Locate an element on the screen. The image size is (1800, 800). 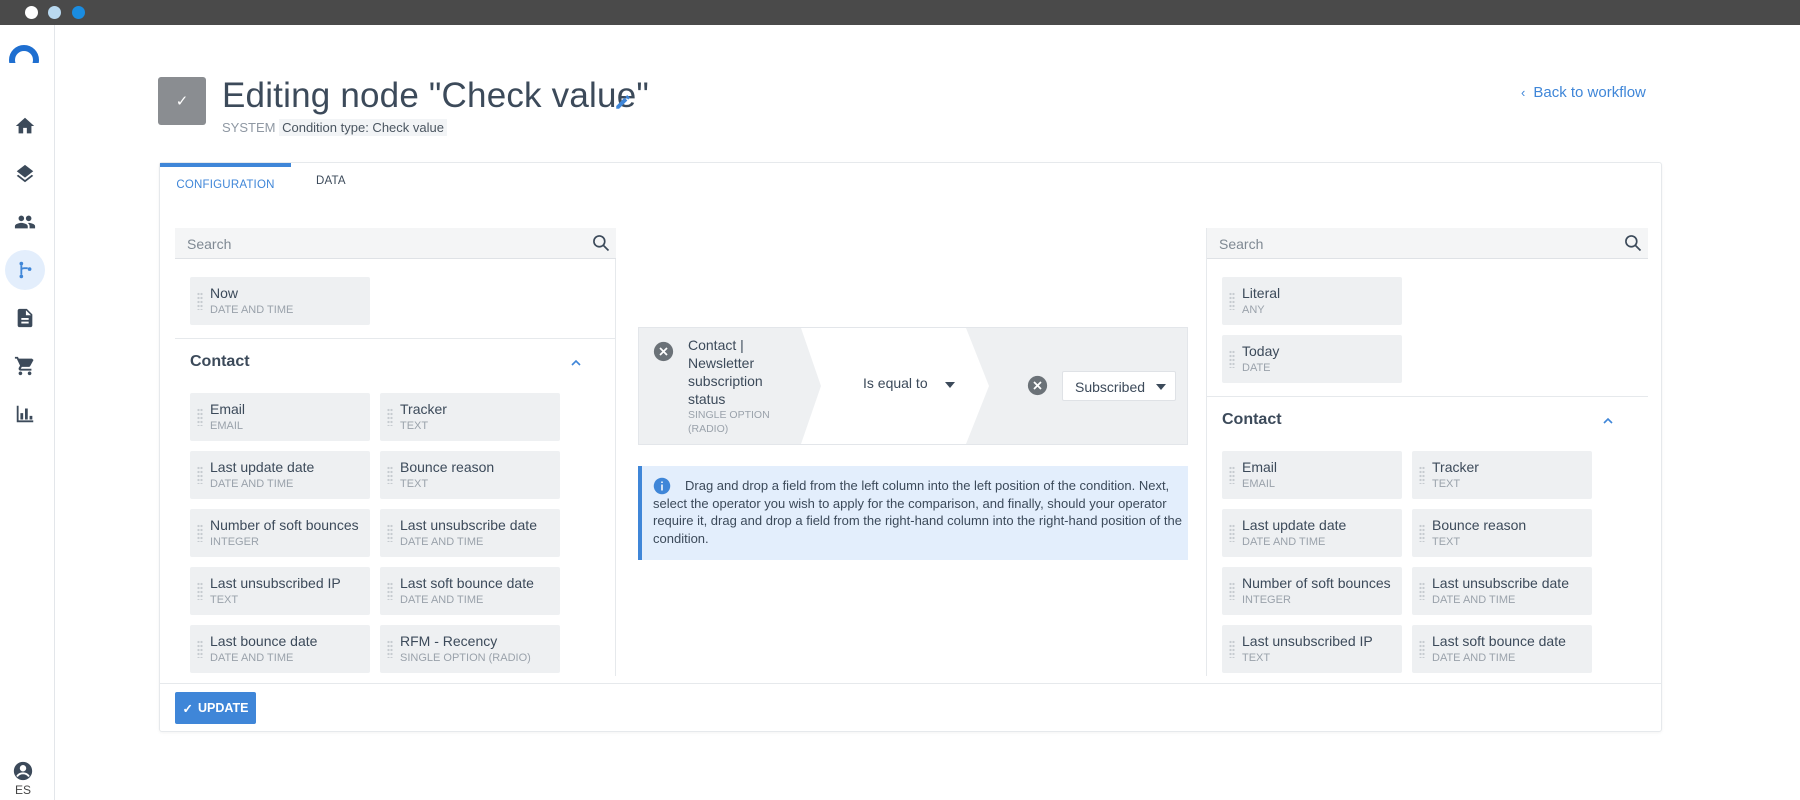
caret-down-icon is located at coordinates (950, 385).